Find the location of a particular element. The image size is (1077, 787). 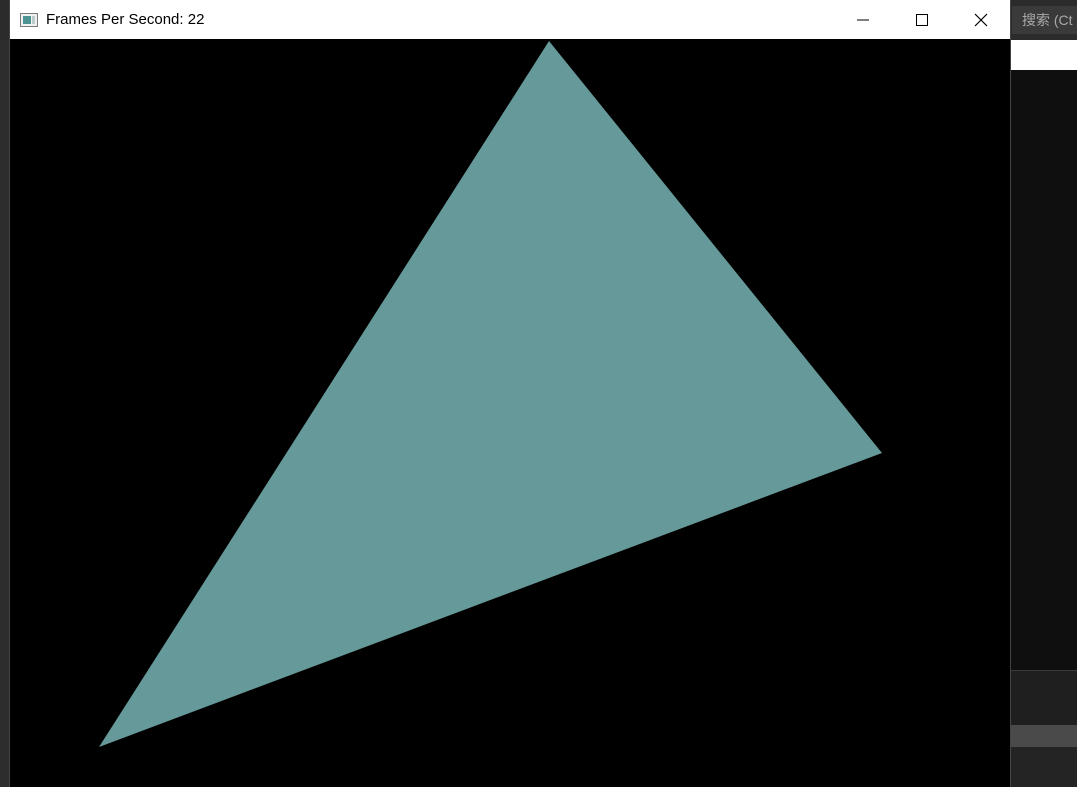

background-toolbar is located at coordinates (1043, 55).